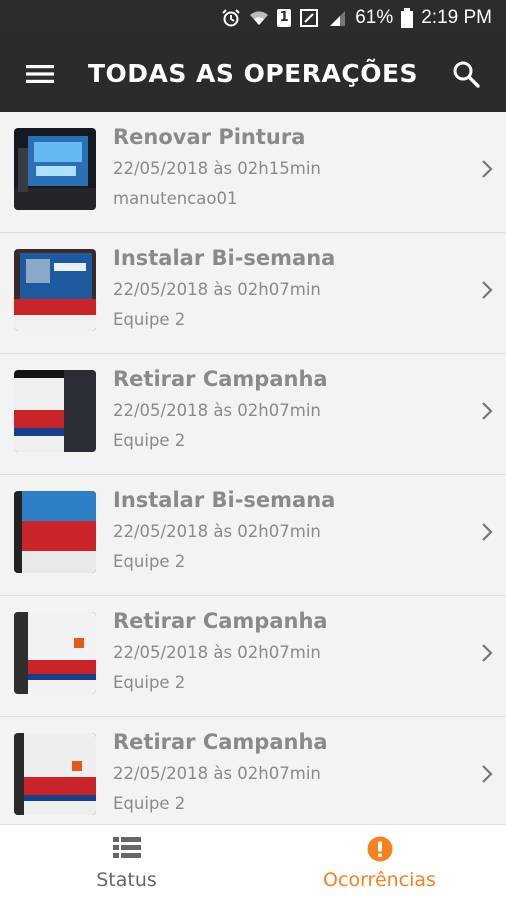 Image resolution: width=506 pixels, height=901 pixels. I want to click on item-team: manutencao01, so click(175, 198).